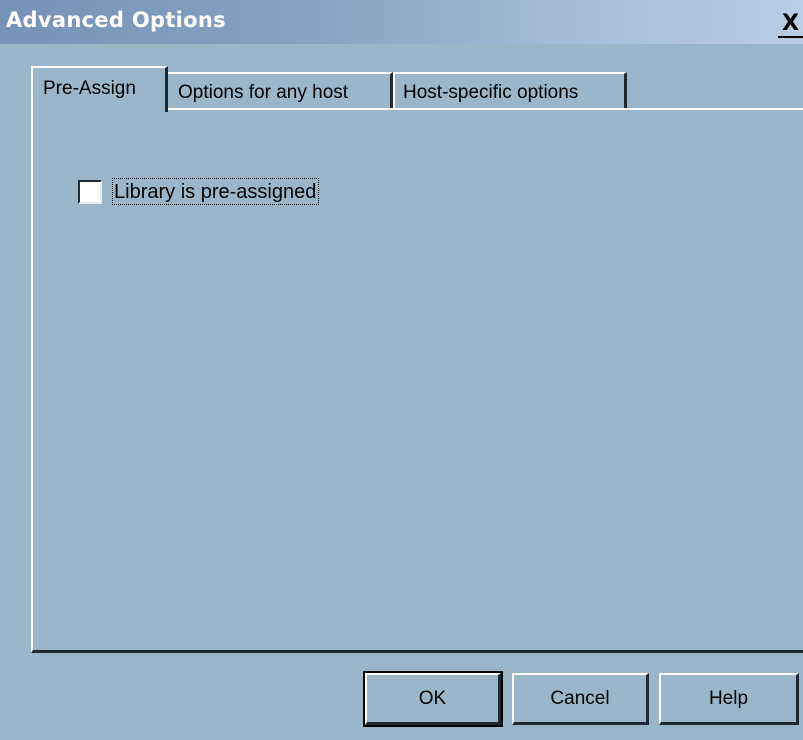 This screenshot has height=740, width=803. What do you see at coordinates (216, 191) in the screenshot?
I see `pre-assigned-checkbox-label: Library is pre-assigned` at bounding box center [216, 191].